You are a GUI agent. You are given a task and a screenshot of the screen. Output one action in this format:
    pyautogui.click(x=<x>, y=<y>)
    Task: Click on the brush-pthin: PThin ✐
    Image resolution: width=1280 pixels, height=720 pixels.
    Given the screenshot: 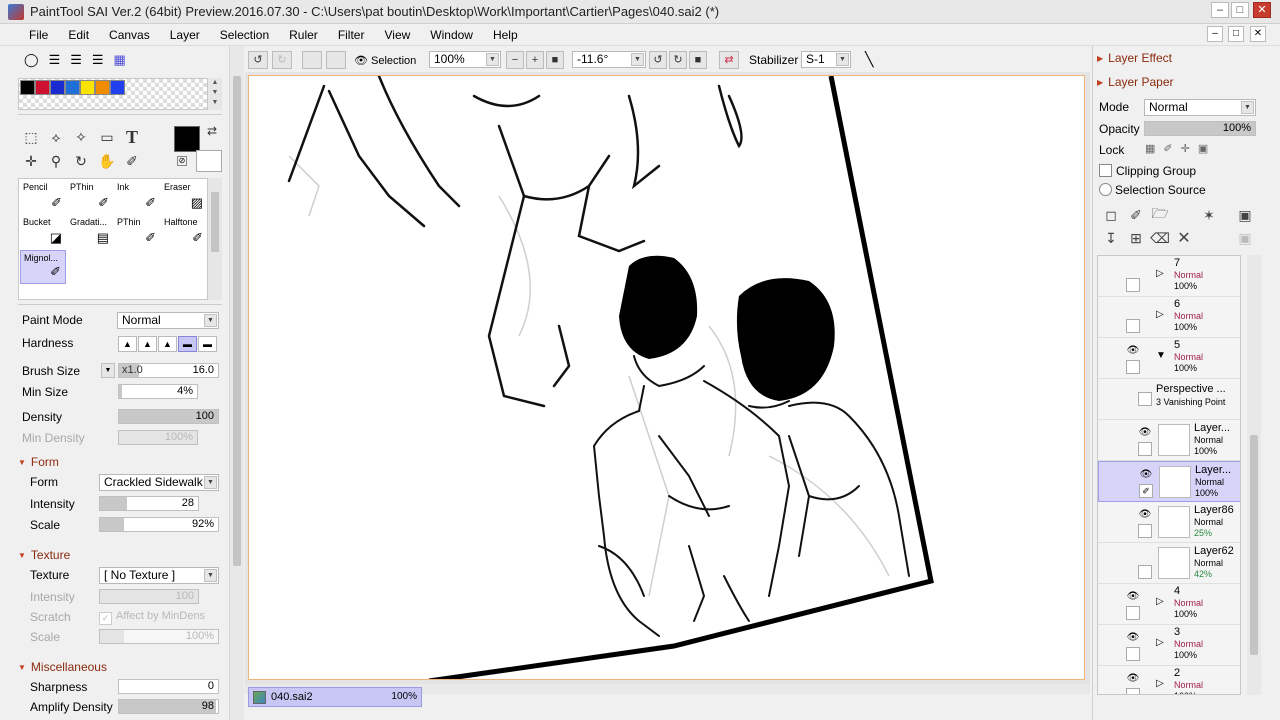 What is the action you would take?
    pyautogui.click(x=90, y=197)
    